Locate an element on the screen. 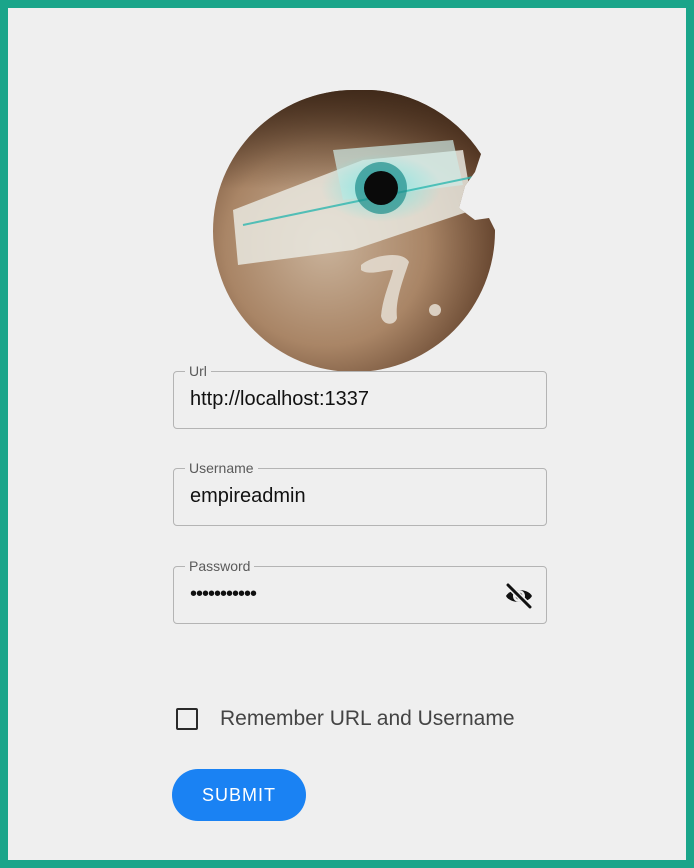  toggle-password-visibility-button is located at coordinates (519, 596).